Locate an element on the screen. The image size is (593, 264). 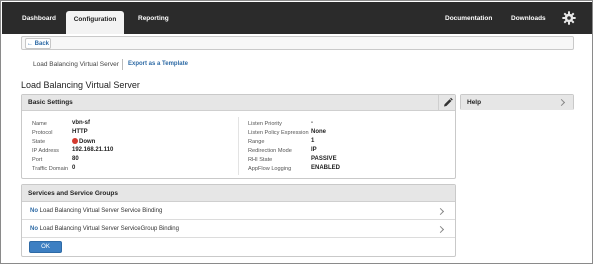
basic-settings-header: Basic Settings is located at coordinates (238, 103).